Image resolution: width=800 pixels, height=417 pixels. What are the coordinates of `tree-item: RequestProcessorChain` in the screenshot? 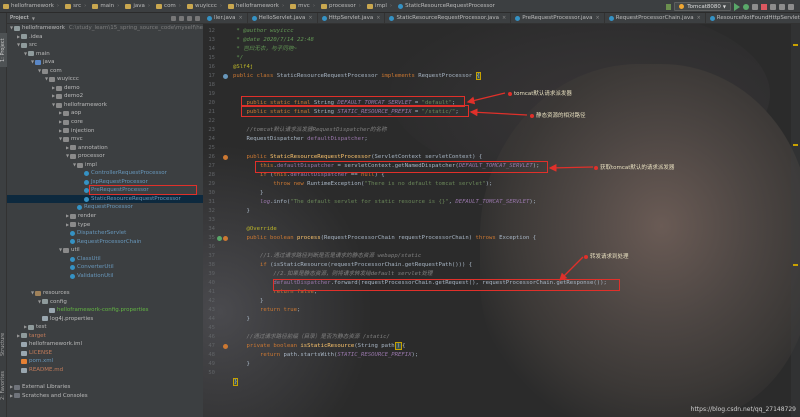 It's located at (105, 242).